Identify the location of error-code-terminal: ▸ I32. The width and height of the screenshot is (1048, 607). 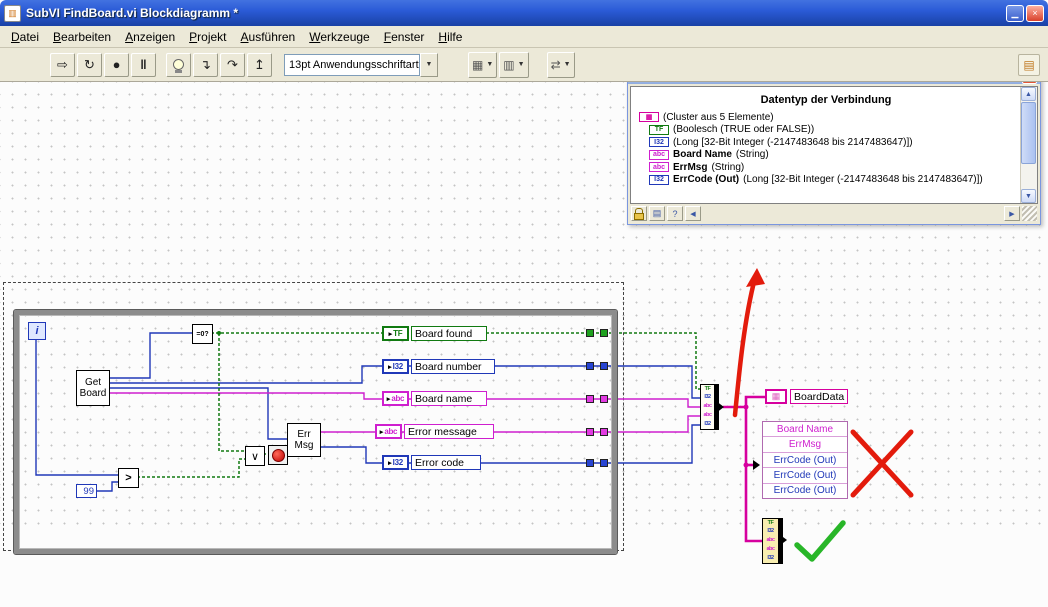
(395, 462).